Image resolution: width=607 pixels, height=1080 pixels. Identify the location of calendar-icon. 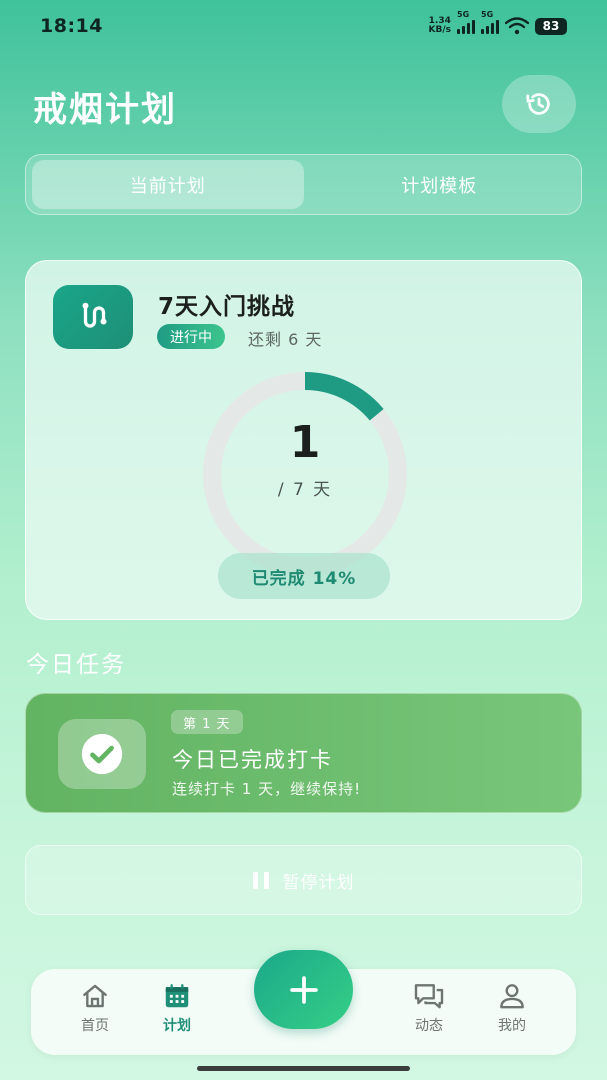
(177, 996).